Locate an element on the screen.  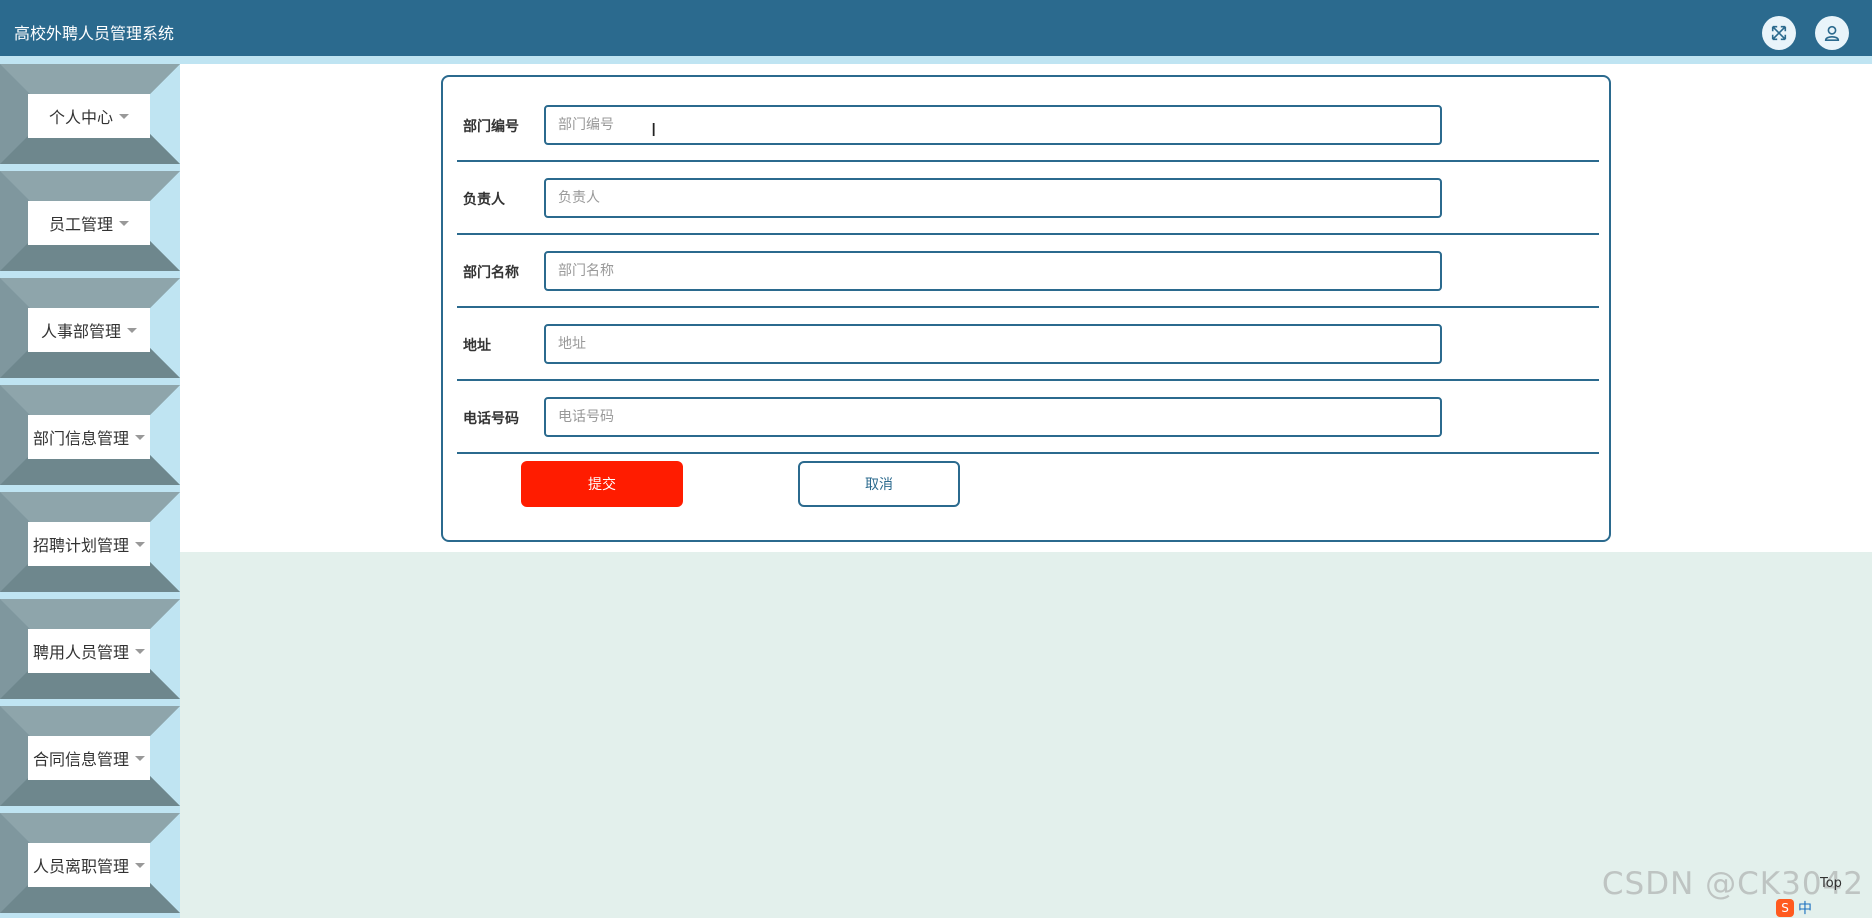
ime-mode: 中 is located at coordinates (1805, 909).